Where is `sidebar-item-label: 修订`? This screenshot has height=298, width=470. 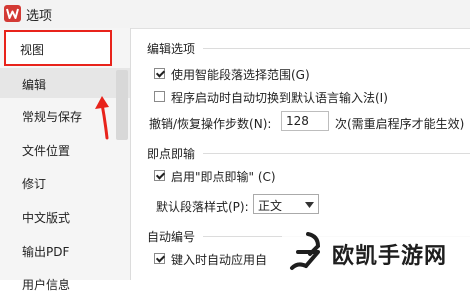 sidebar-item-label: 修订 is located at coordinates (34, 184).